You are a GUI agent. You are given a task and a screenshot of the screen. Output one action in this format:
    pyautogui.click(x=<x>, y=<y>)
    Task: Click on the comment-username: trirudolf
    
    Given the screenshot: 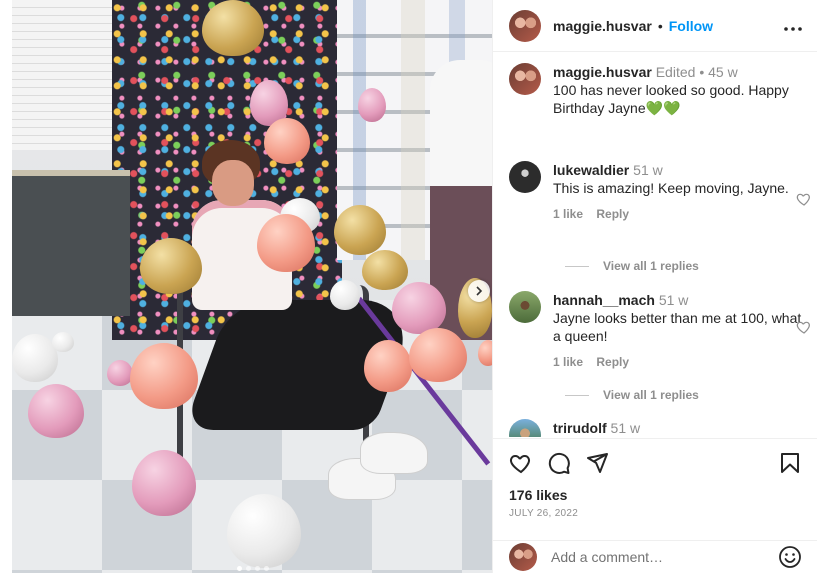 What is the action you would take?
    pyautogui.click(x=580, y=428)
    